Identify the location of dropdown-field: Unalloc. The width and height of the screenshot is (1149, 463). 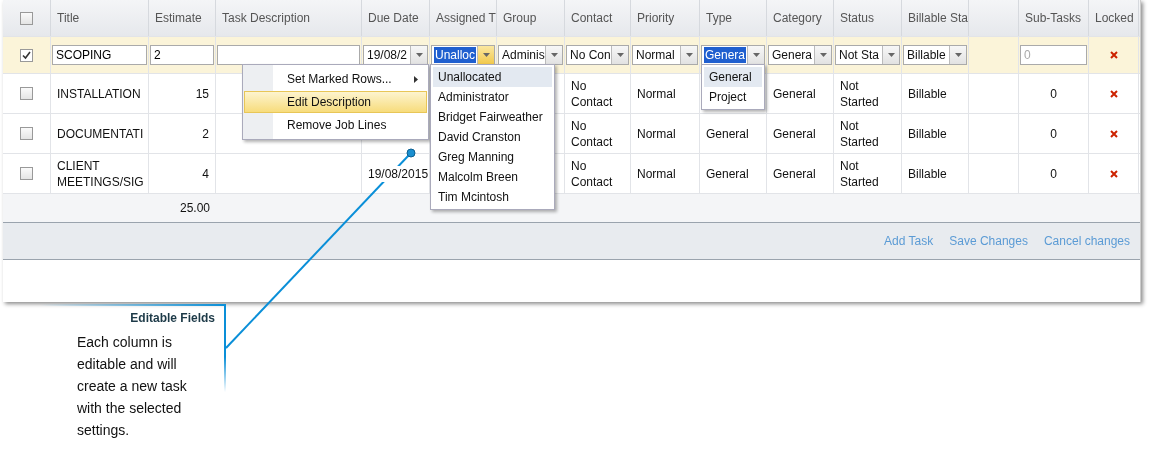
(463, 55).